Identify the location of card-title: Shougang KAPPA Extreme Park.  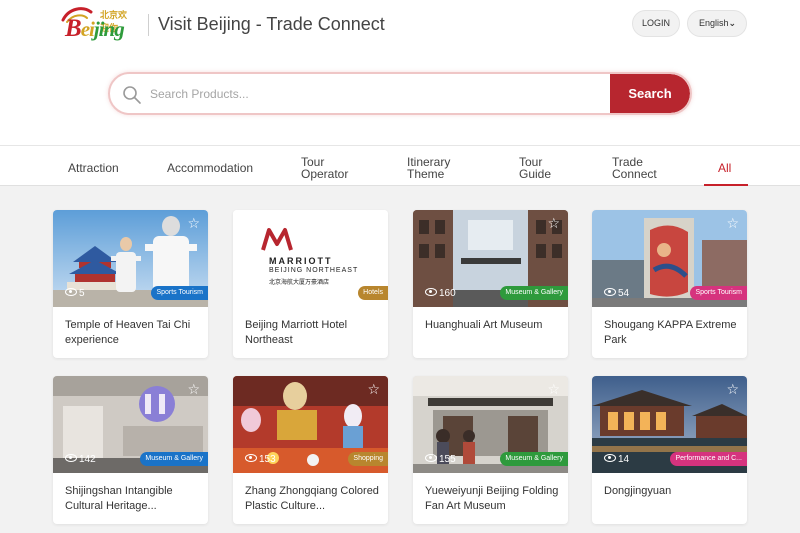
(670, 332).